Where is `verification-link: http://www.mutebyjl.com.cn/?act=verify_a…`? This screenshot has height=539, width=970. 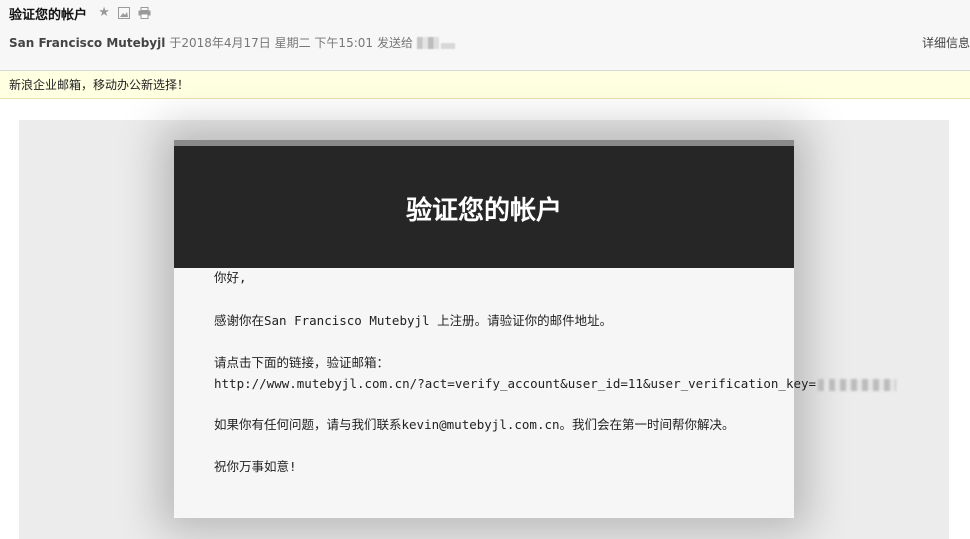 verification-link: http://www.mutebyjl.com.cn/?act=verify_a… is located at coordinates (515, 383).